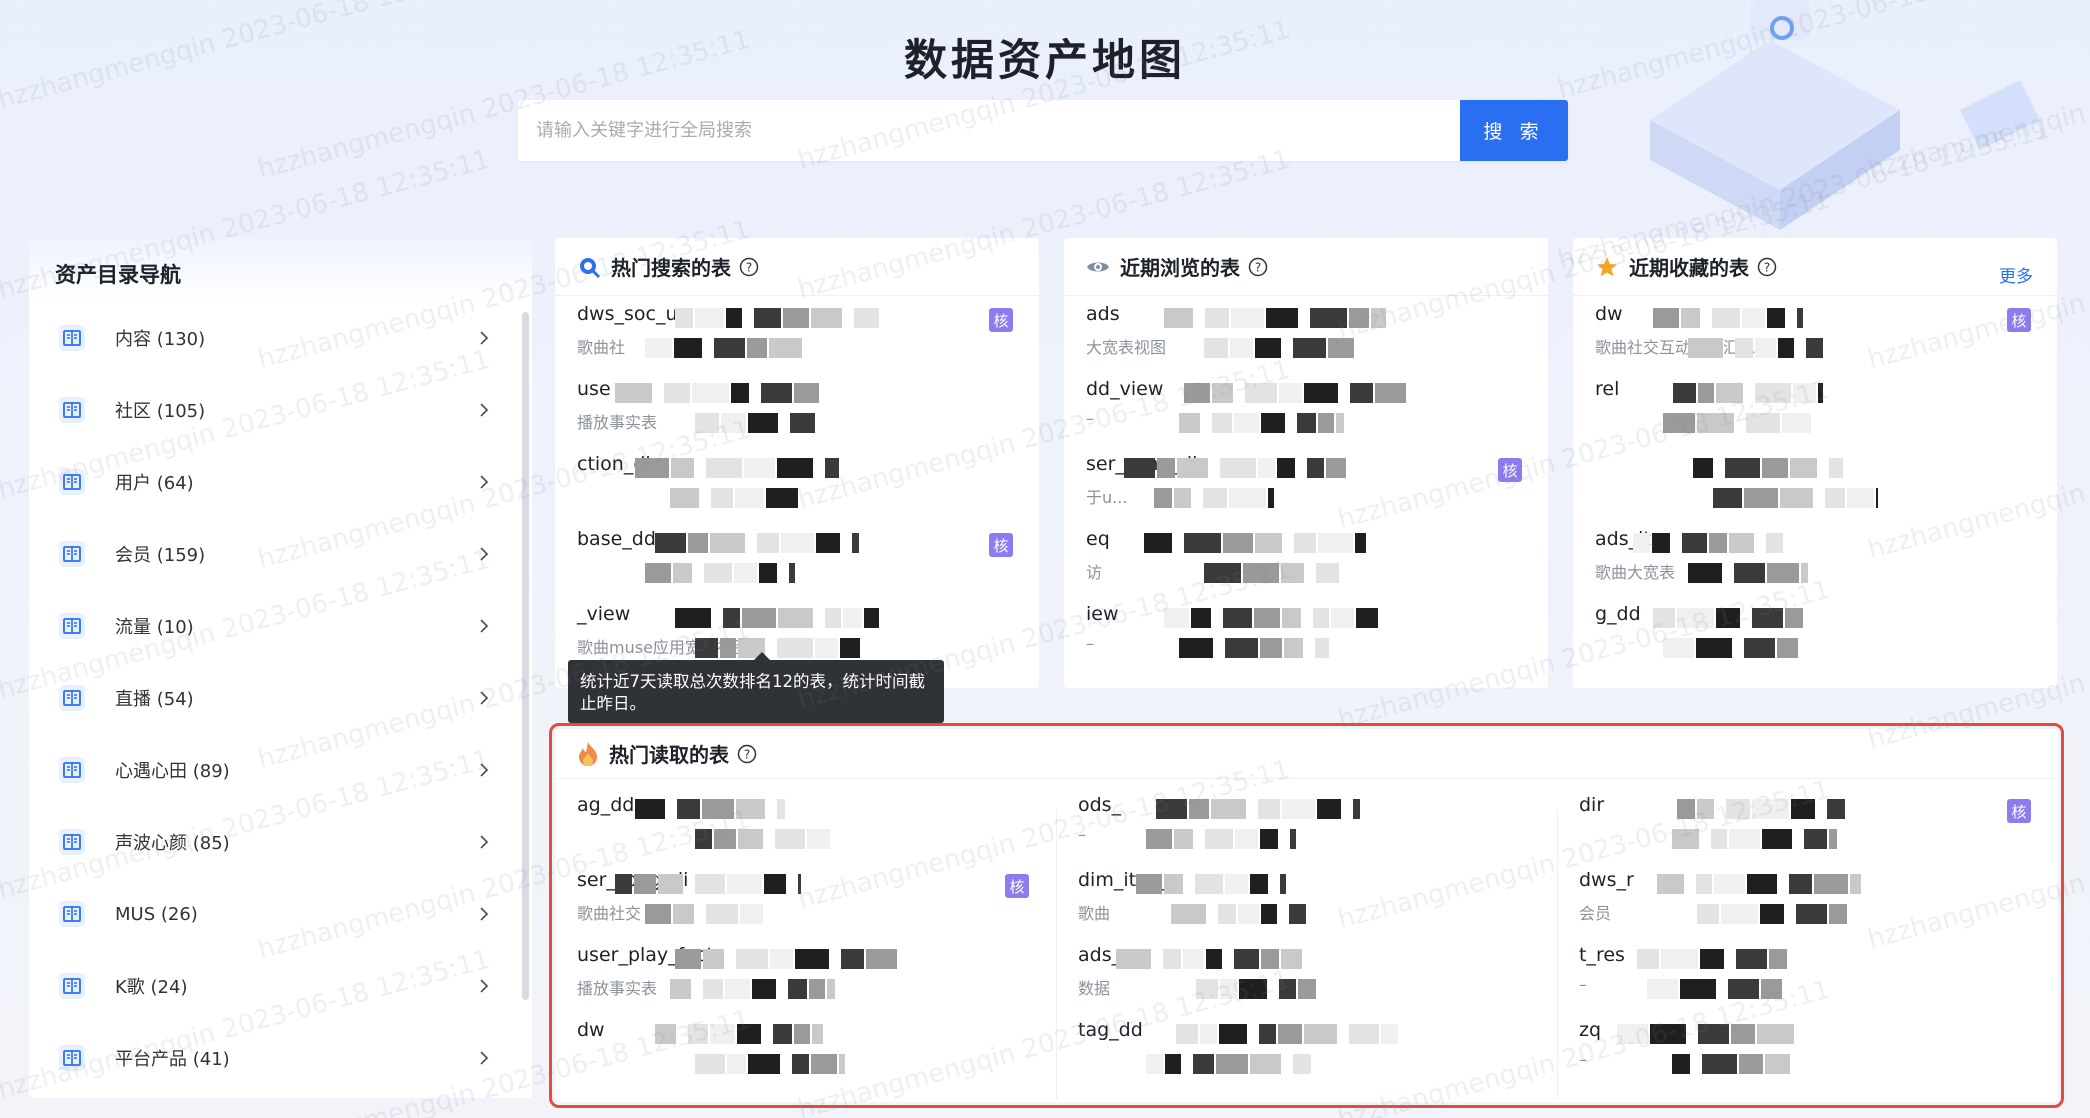  What do you see at coordinates (280, 698) in the screenshot?
I see `sidebar-item: 直播 (54)` at bounding box center [280, 698].